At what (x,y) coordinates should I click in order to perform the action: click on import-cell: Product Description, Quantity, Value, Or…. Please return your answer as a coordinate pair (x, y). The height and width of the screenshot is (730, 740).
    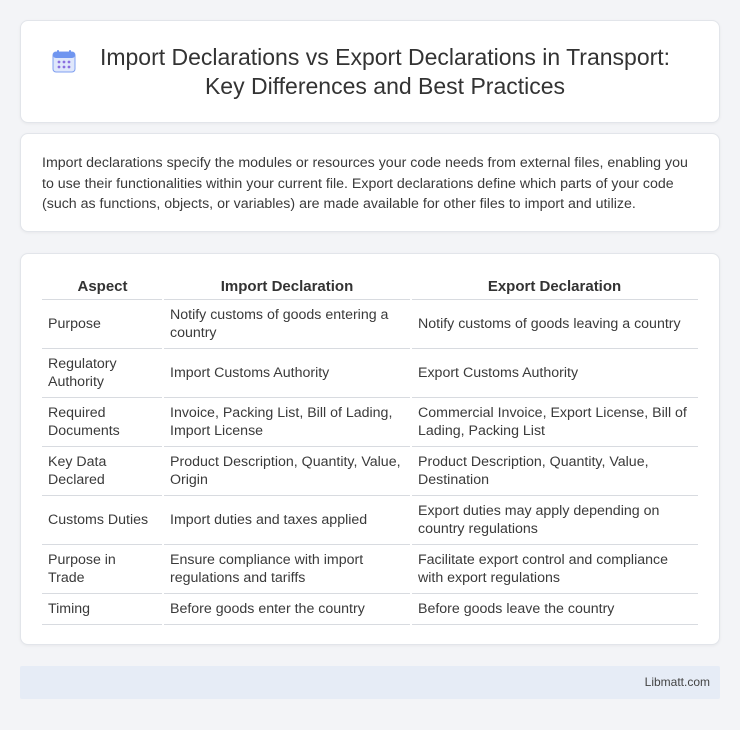
    Looking at the image, I should click on (286, 471).